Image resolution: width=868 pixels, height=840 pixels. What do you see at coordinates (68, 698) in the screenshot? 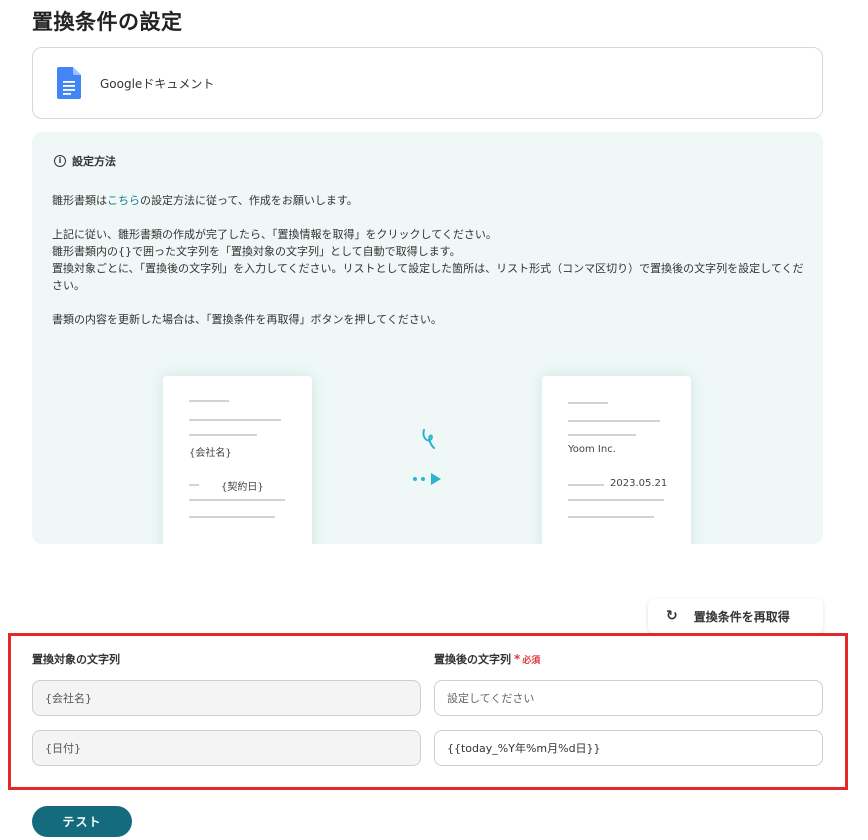
I see `source-field-1-value: {会社名}` at bounding box center [68, 698].